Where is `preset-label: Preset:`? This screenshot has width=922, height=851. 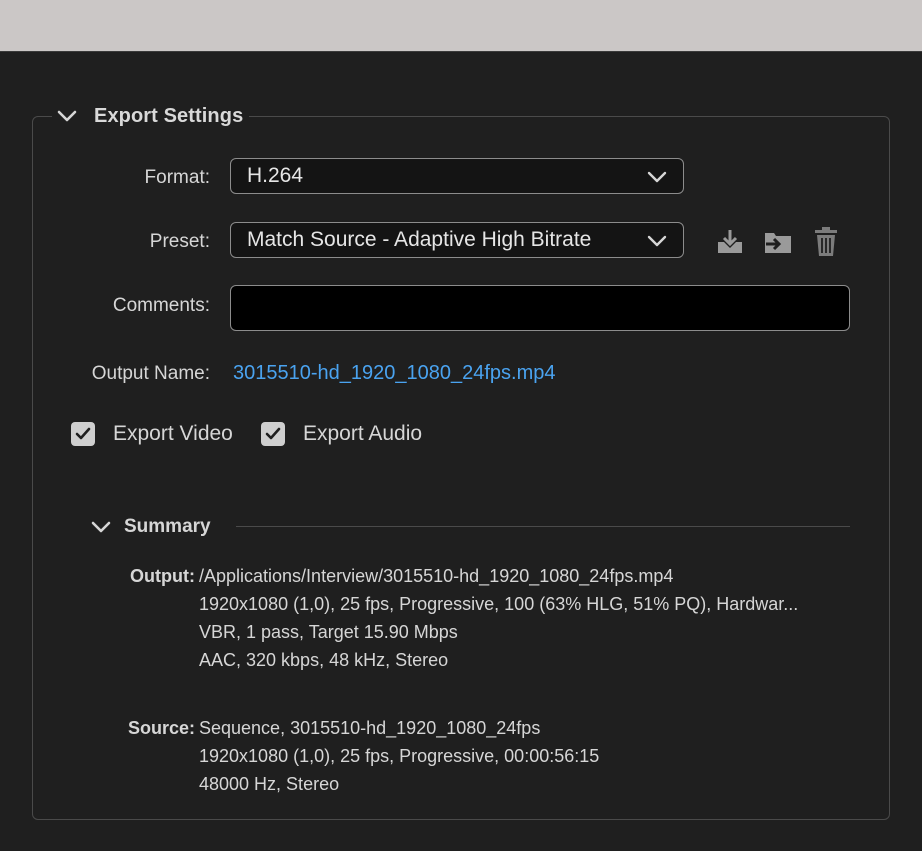 preset-label: Preset: is located at coordinates (179, 241).